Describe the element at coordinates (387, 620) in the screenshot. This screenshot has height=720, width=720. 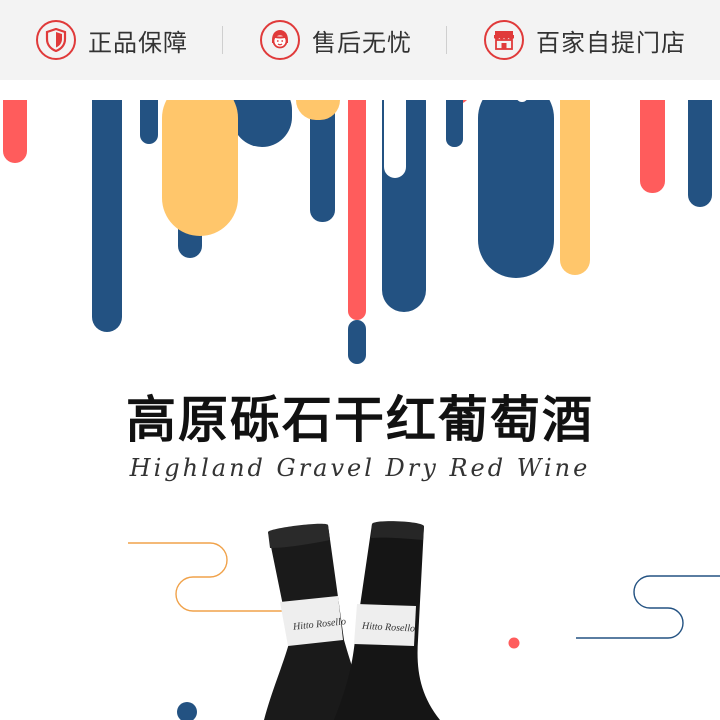
I see `wine-bottle-right: Hitto Rosello` at that location.